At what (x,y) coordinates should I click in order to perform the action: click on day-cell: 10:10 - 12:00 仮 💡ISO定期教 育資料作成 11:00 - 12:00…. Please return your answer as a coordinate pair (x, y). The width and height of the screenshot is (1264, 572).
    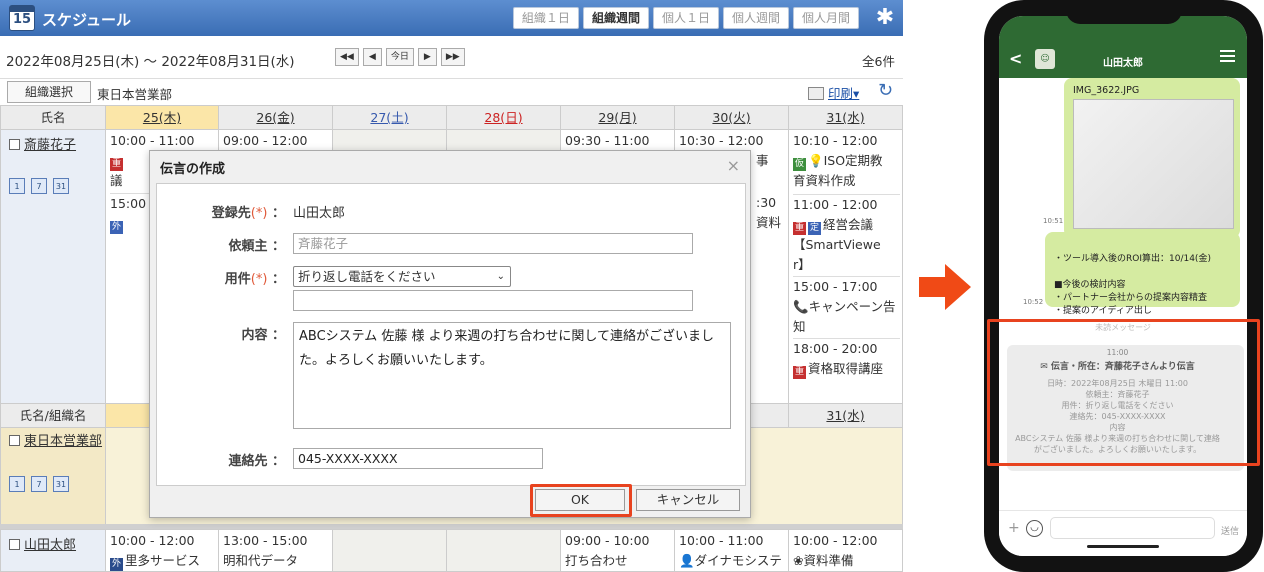
    Looking at the image, I should click on (845, 266).